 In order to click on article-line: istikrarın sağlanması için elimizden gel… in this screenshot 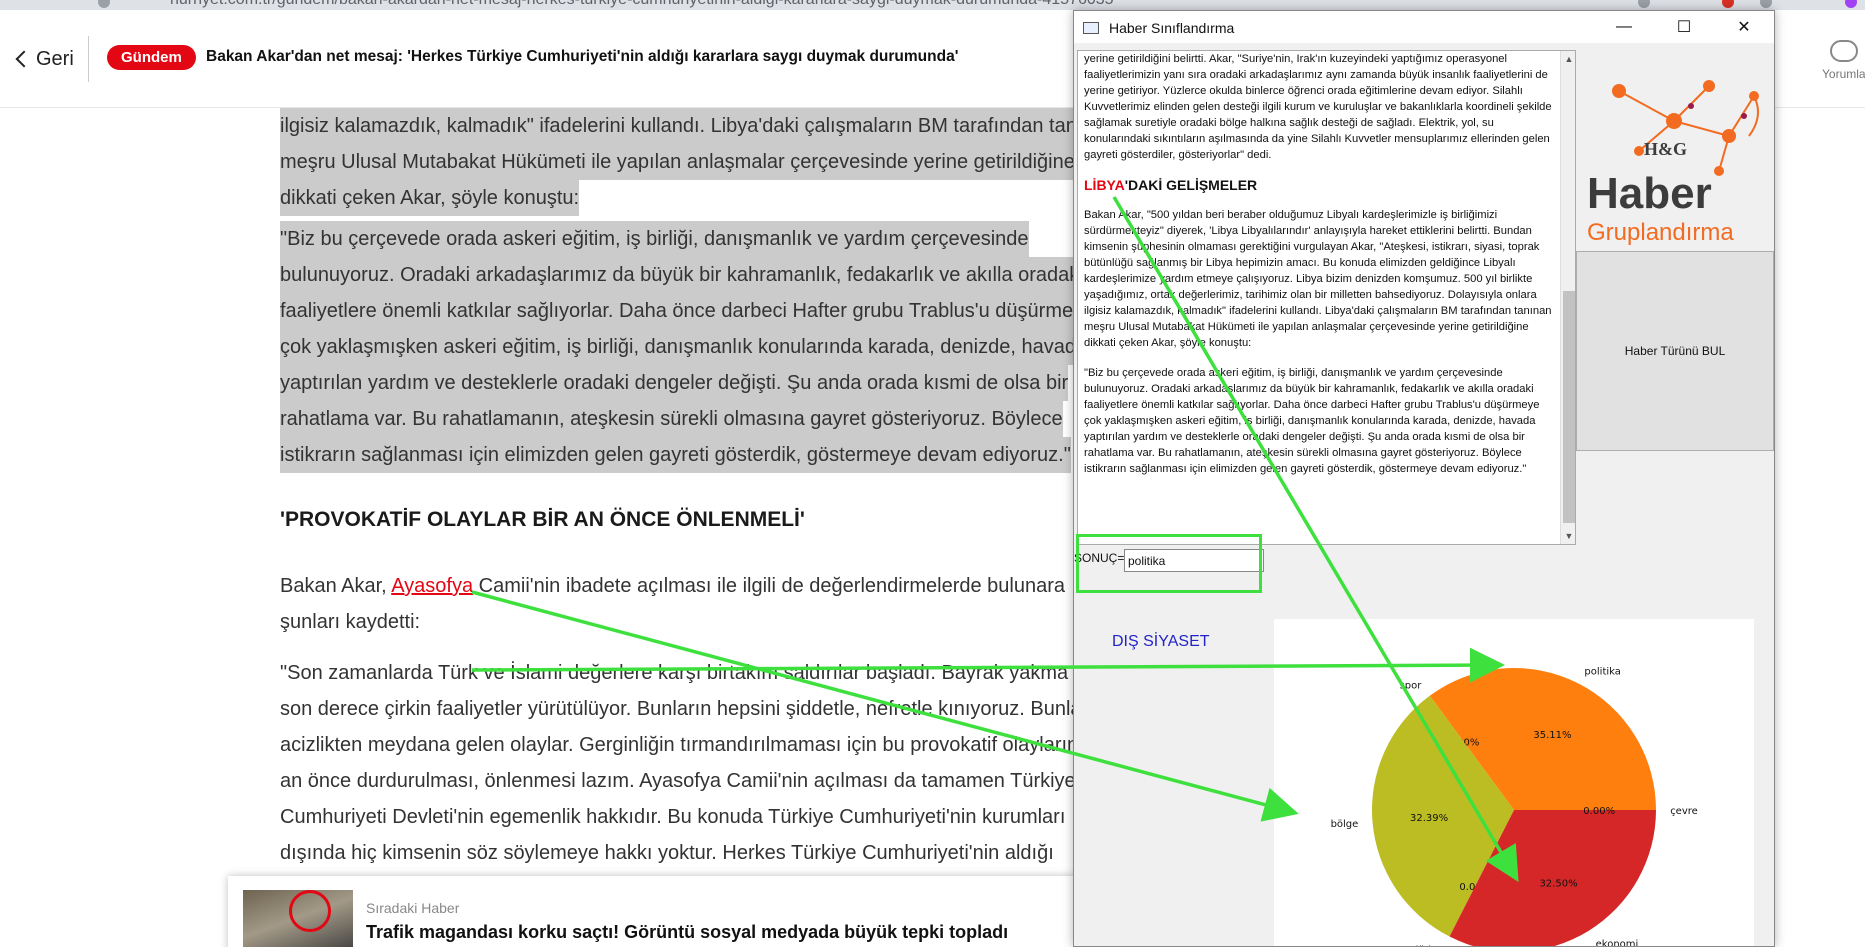, I will do `click(675, 455)`.